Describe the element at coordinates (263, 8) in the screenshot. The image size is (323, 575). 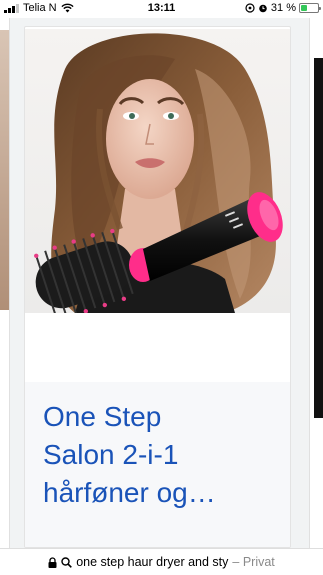
I see `alarm-icon` at that location.